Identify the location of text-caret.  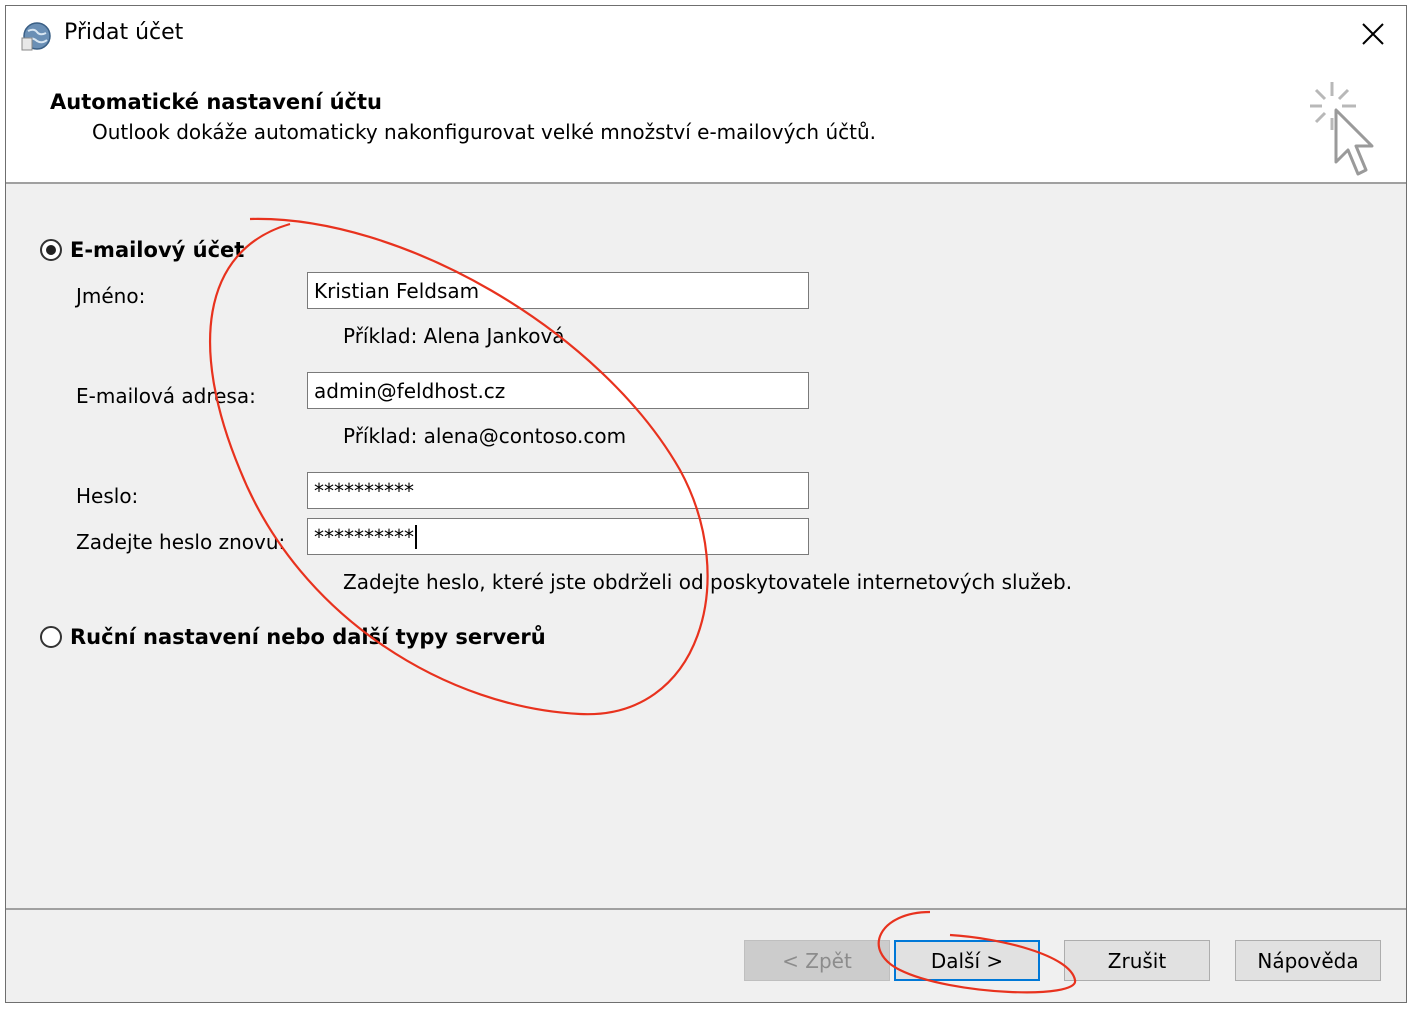
(416, 536).